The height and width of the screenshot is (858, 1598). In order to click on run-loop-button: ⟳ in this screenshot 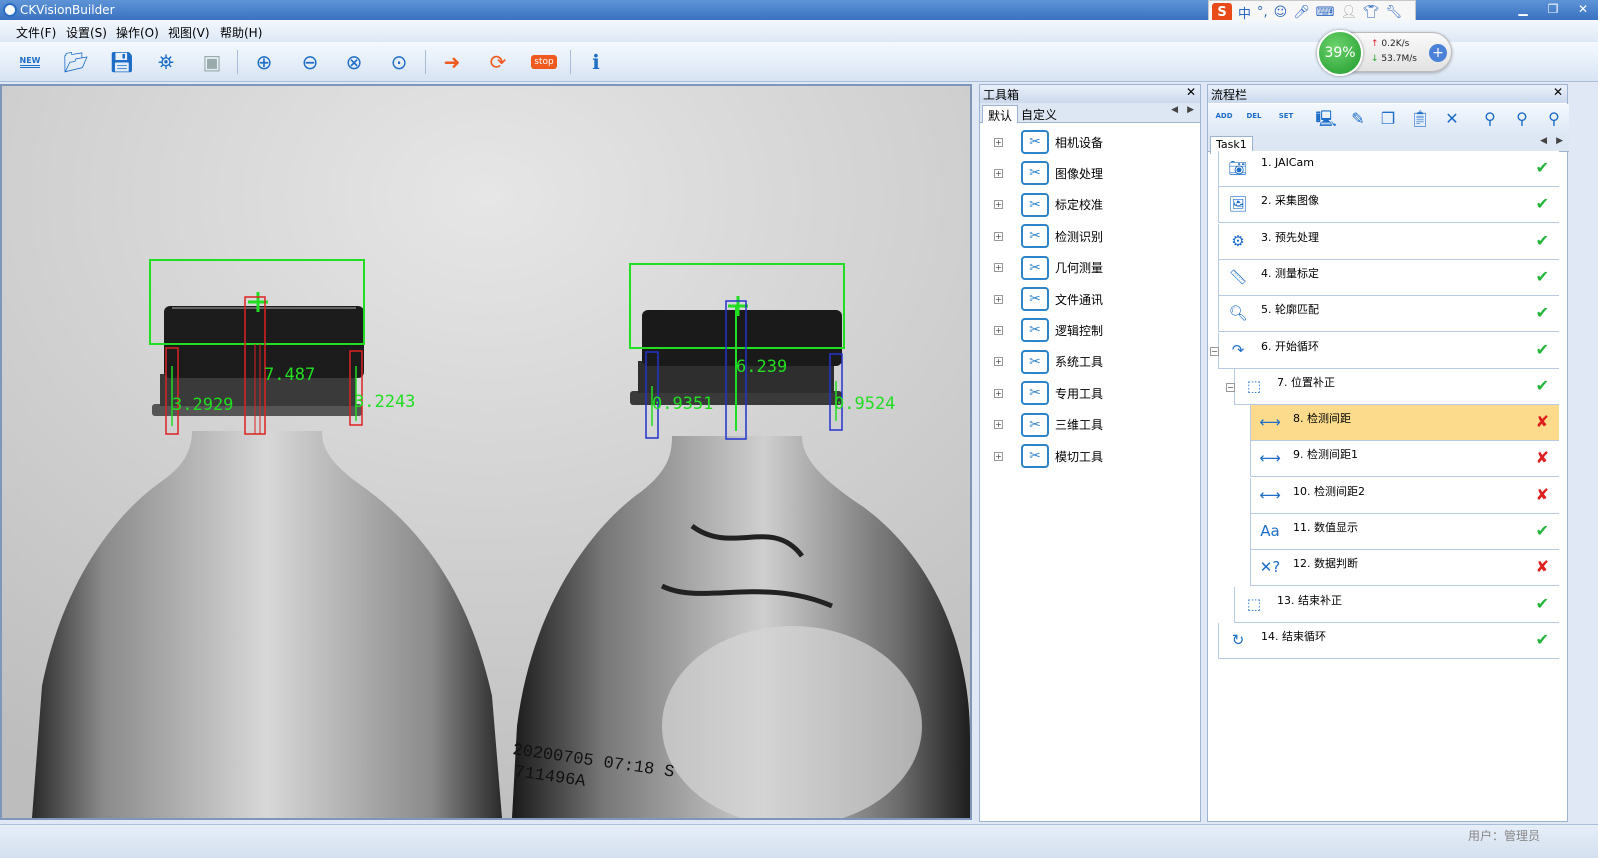, I will do `click(498, 62)`.